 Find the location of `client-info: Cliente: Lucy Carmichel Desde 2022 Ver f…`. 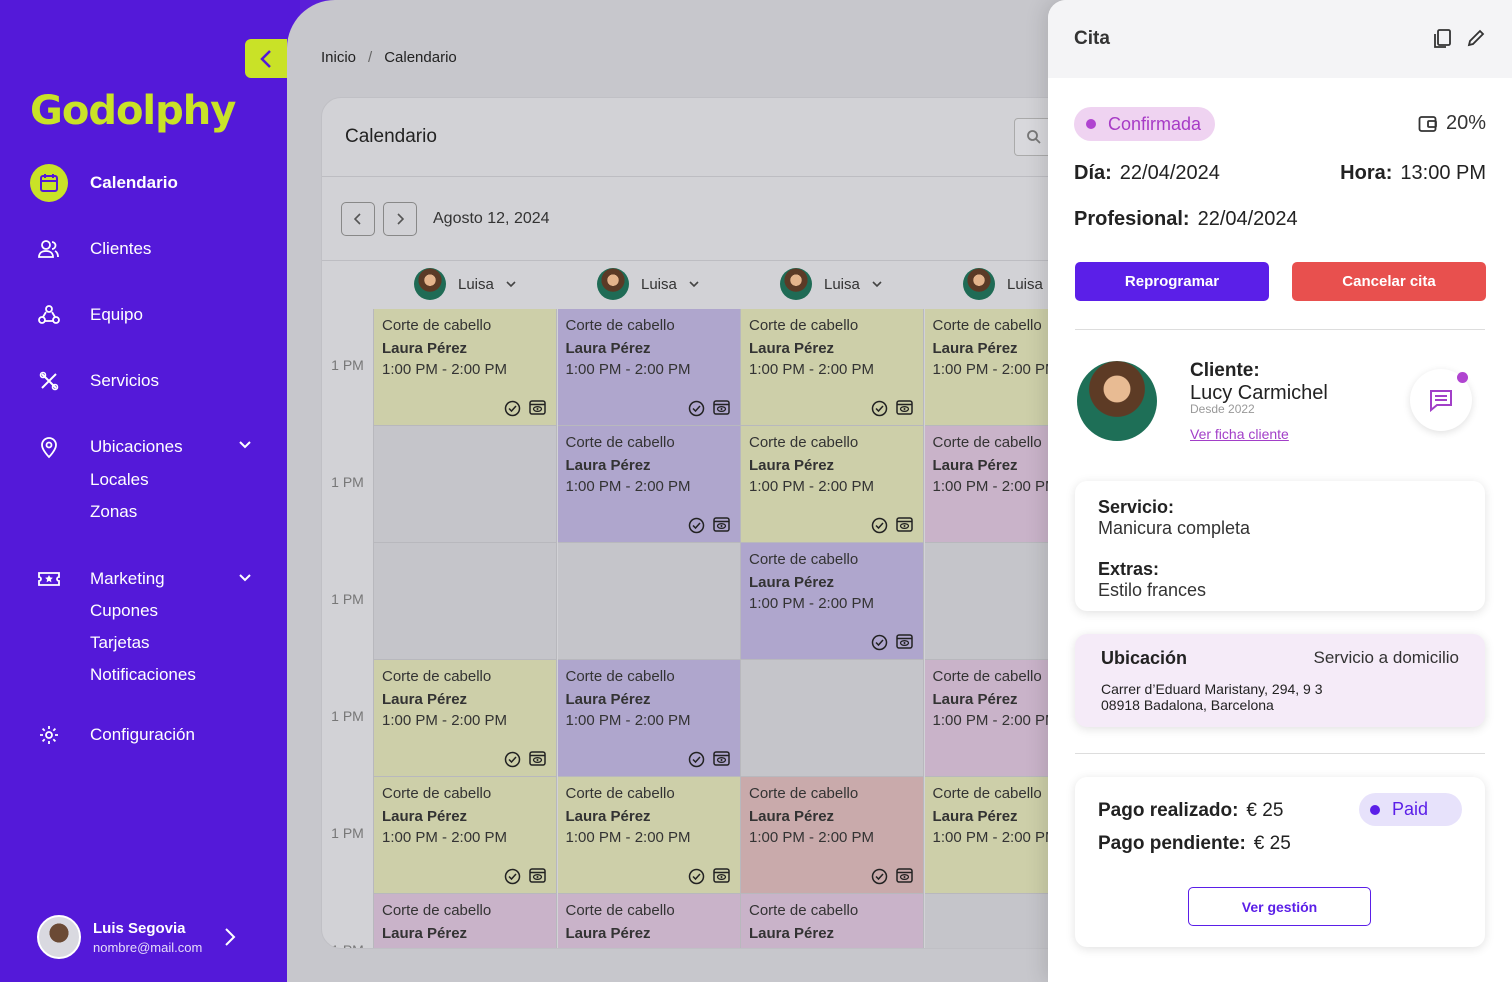

client-info: Cliente: Lucy Carmichel Desde 2022 Ver f… is located at coordinates (1259, 401).